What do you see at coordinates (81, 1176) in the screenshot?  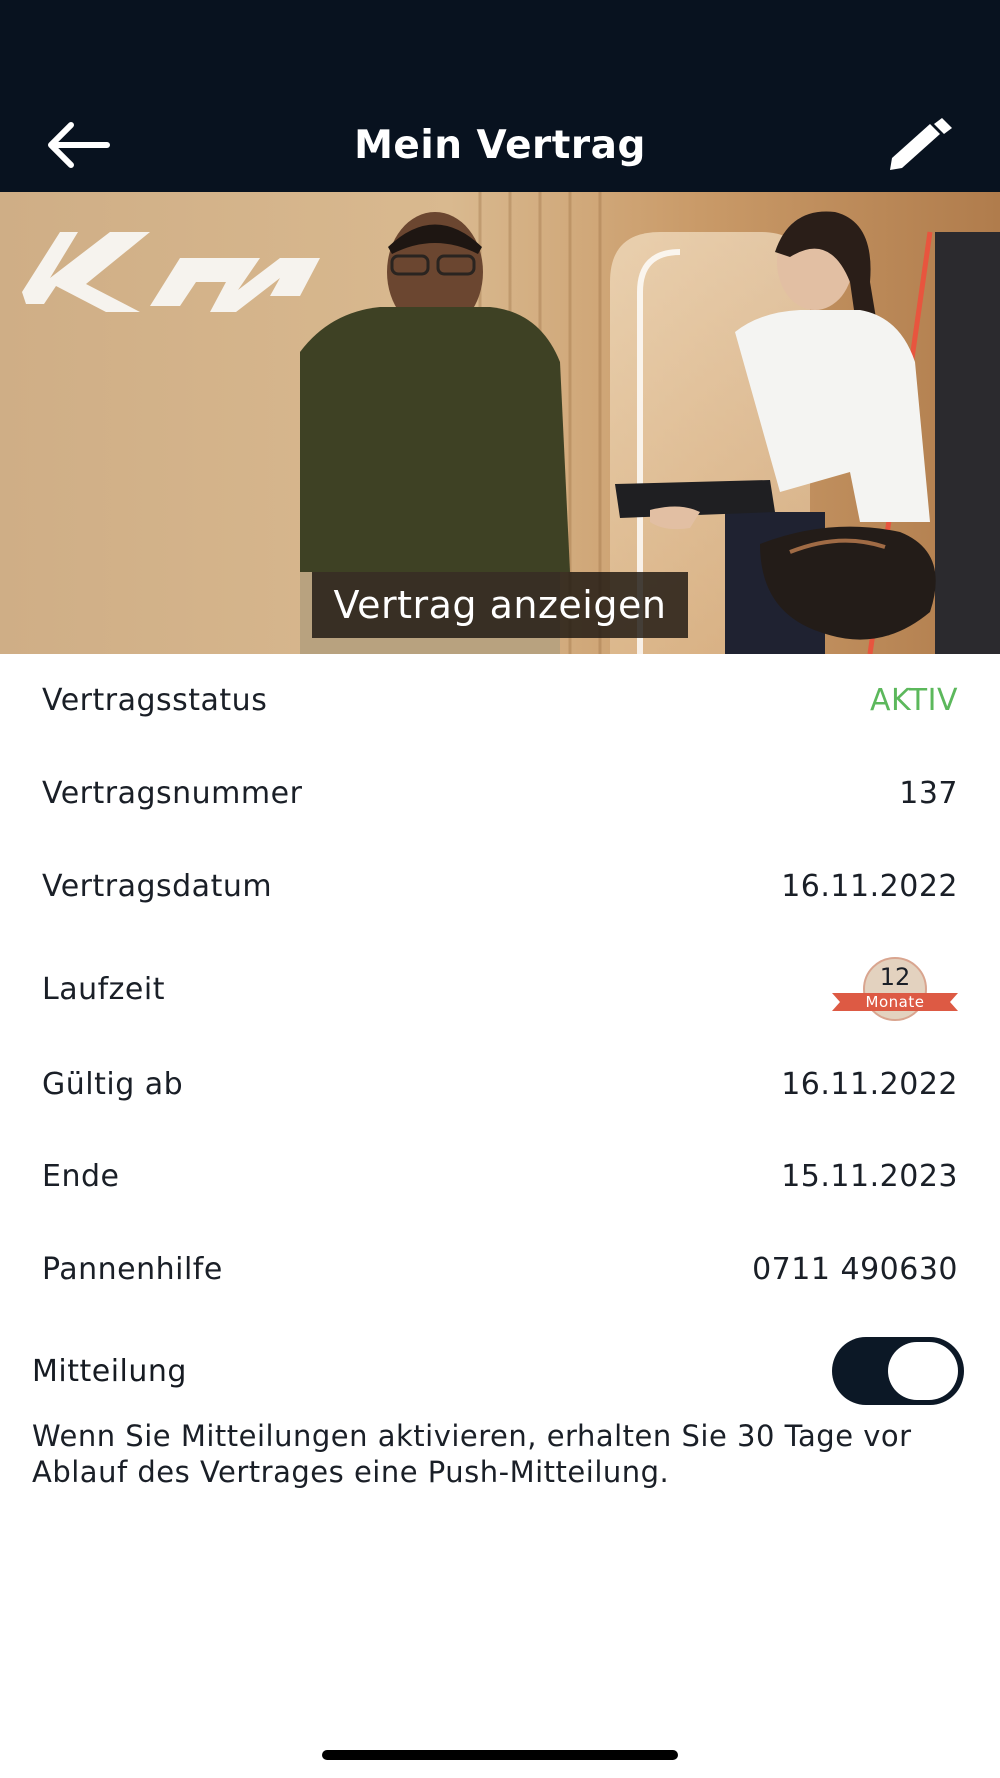 I see `end-label: Ende` at bounding box center [81, 1176].